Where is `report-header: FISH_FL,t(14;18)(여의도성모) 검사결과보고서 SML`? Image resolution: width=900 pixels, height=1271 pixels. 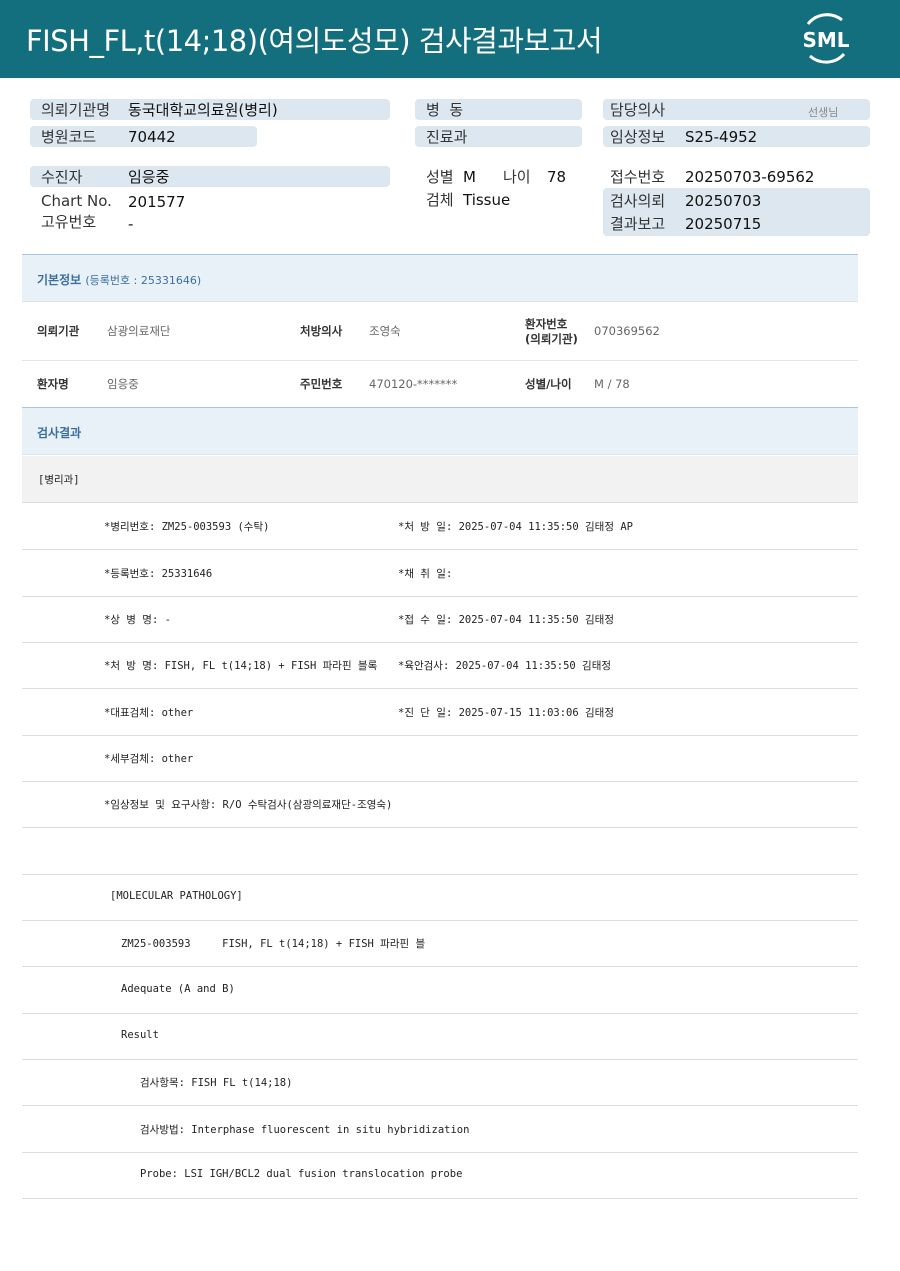
report-header: FISH_FL,t(14;18)(여의도성모) 검사결과보고서 SML is located at coordinates (450, 39).